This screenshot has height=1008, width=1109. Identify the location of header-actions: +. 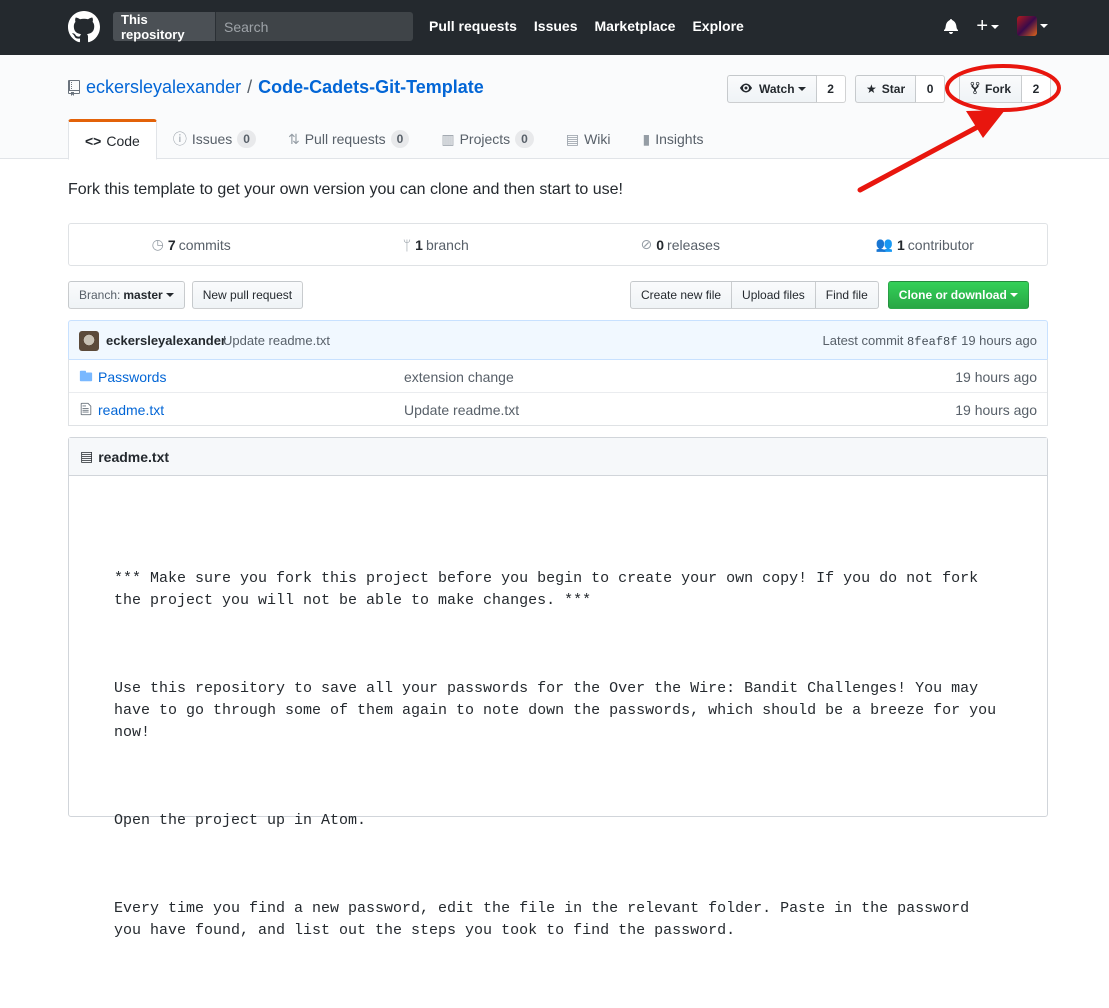
(996, 26).